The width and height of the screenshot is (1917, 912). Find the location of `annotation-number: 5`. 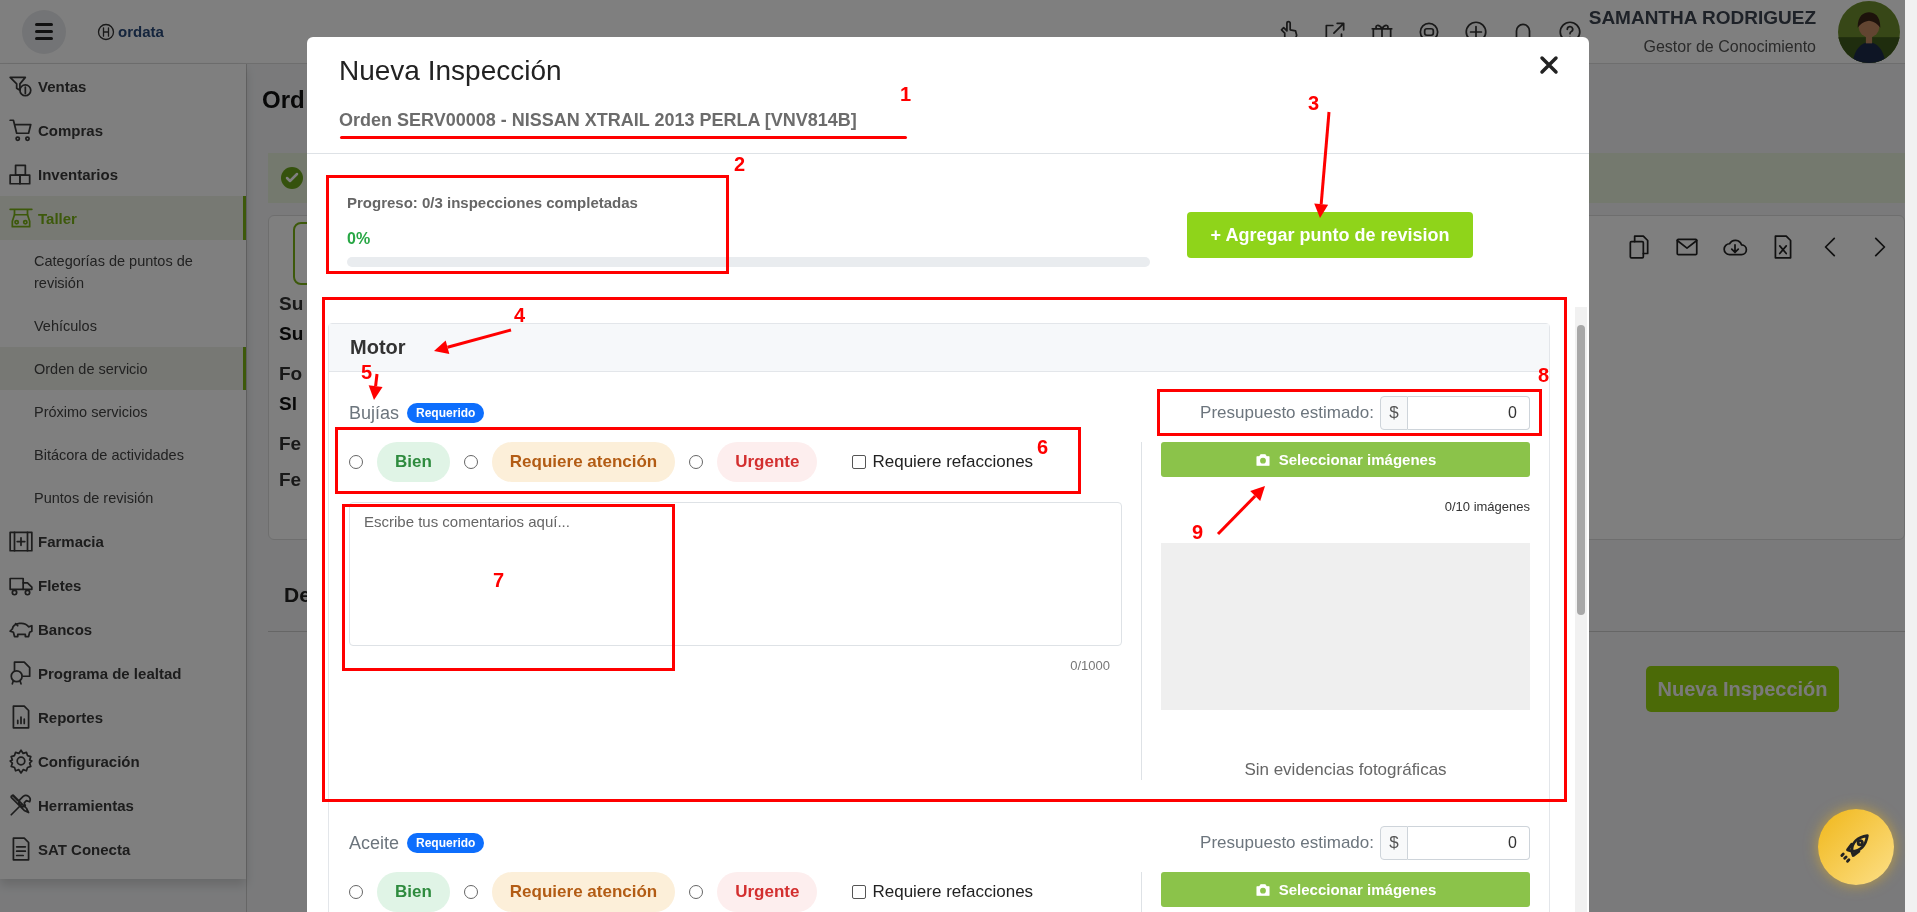

annotation-number: 5 is located at coordinates (367, 372).